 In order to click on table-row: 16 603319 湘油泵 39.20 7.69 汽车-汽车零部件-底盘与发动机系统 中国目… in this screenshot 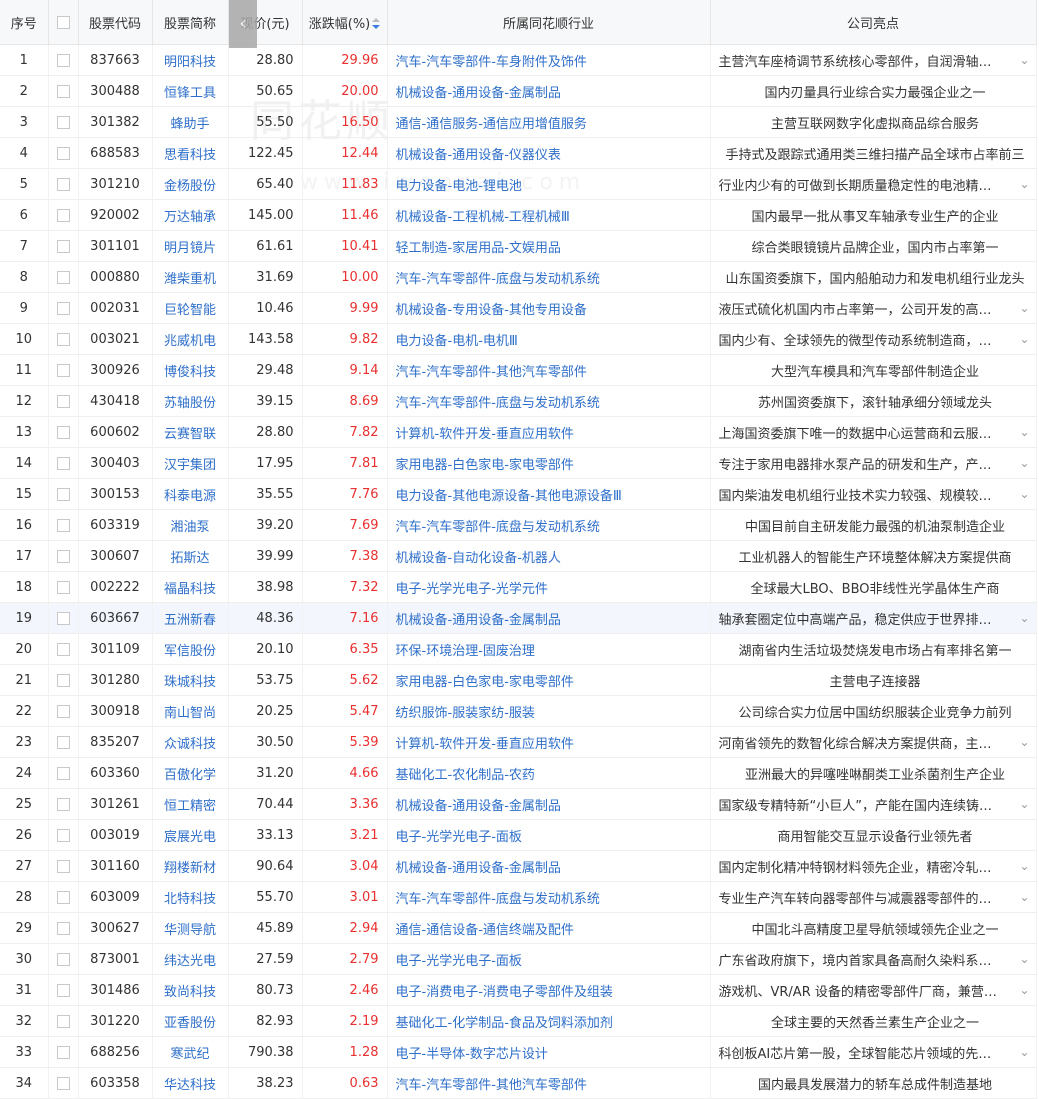, I will do `click(518, 525)`.